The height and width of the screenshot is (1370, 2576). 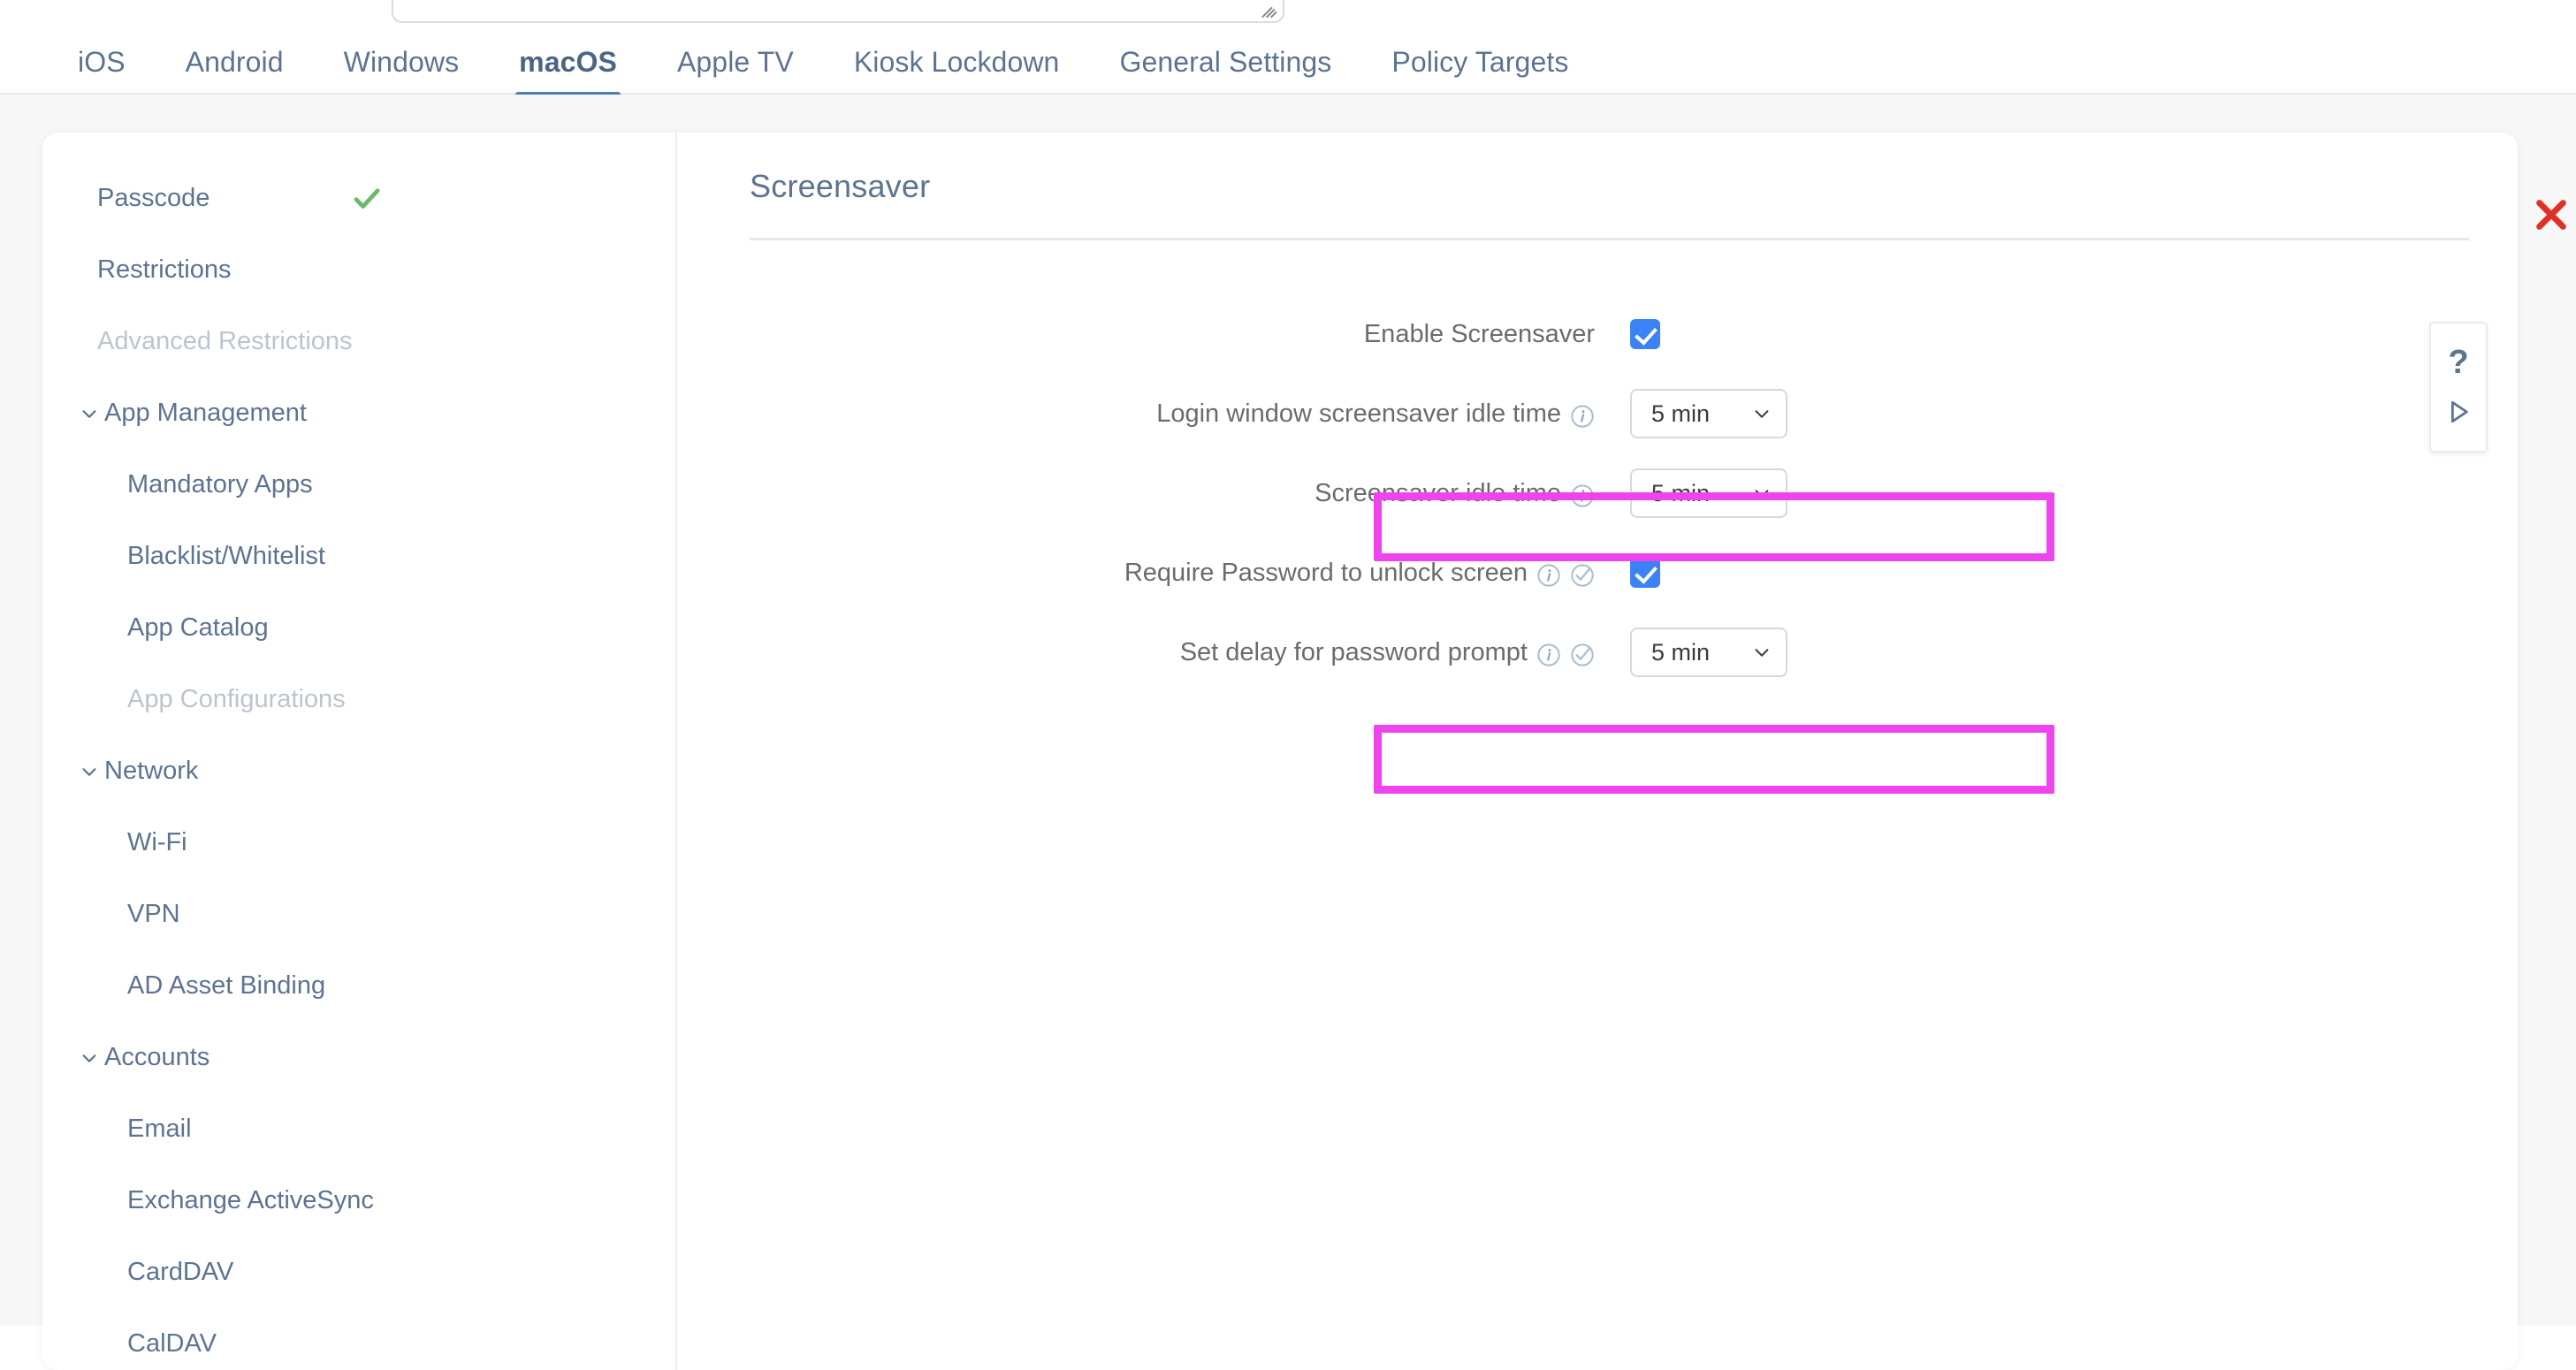 I want to click on enable-screensaver-checkbox, so click(x=1645, y=334).